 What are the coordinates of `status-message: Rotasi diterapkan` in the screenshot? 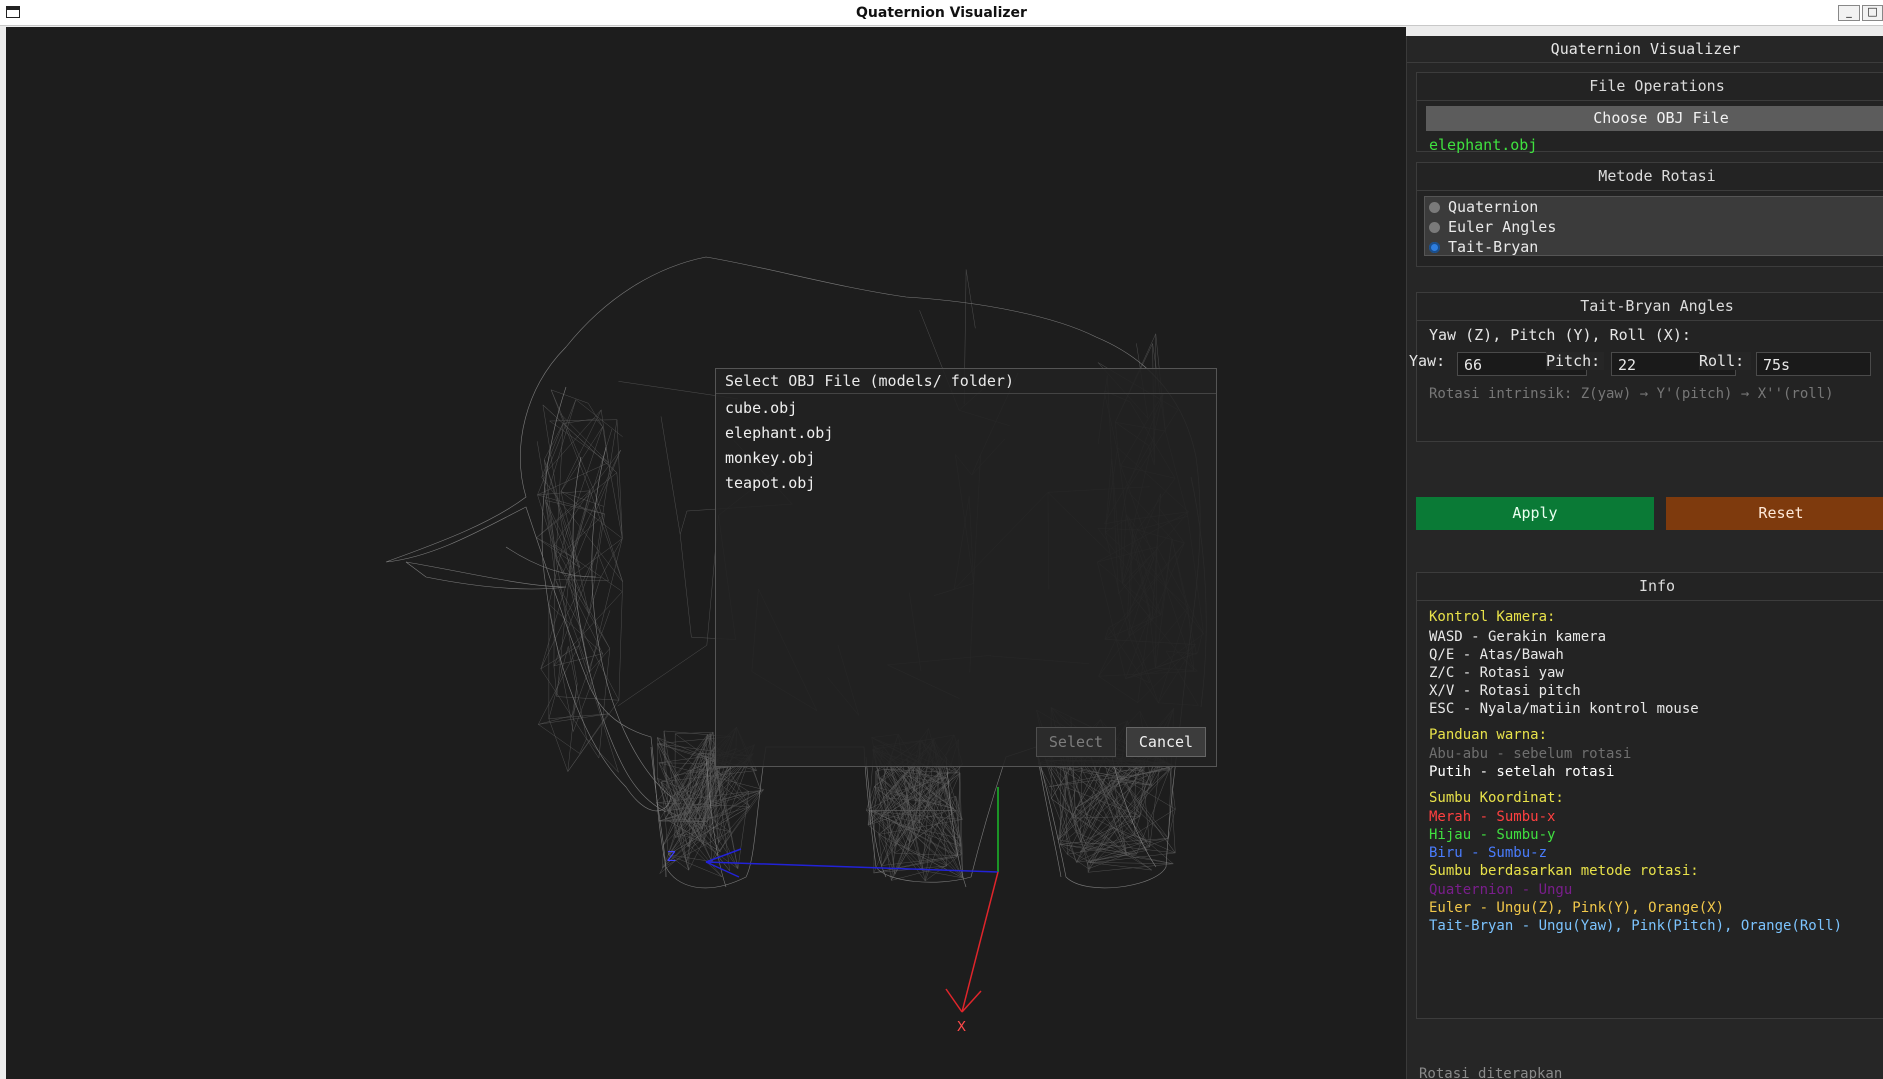 It's located at (1491, 1072).